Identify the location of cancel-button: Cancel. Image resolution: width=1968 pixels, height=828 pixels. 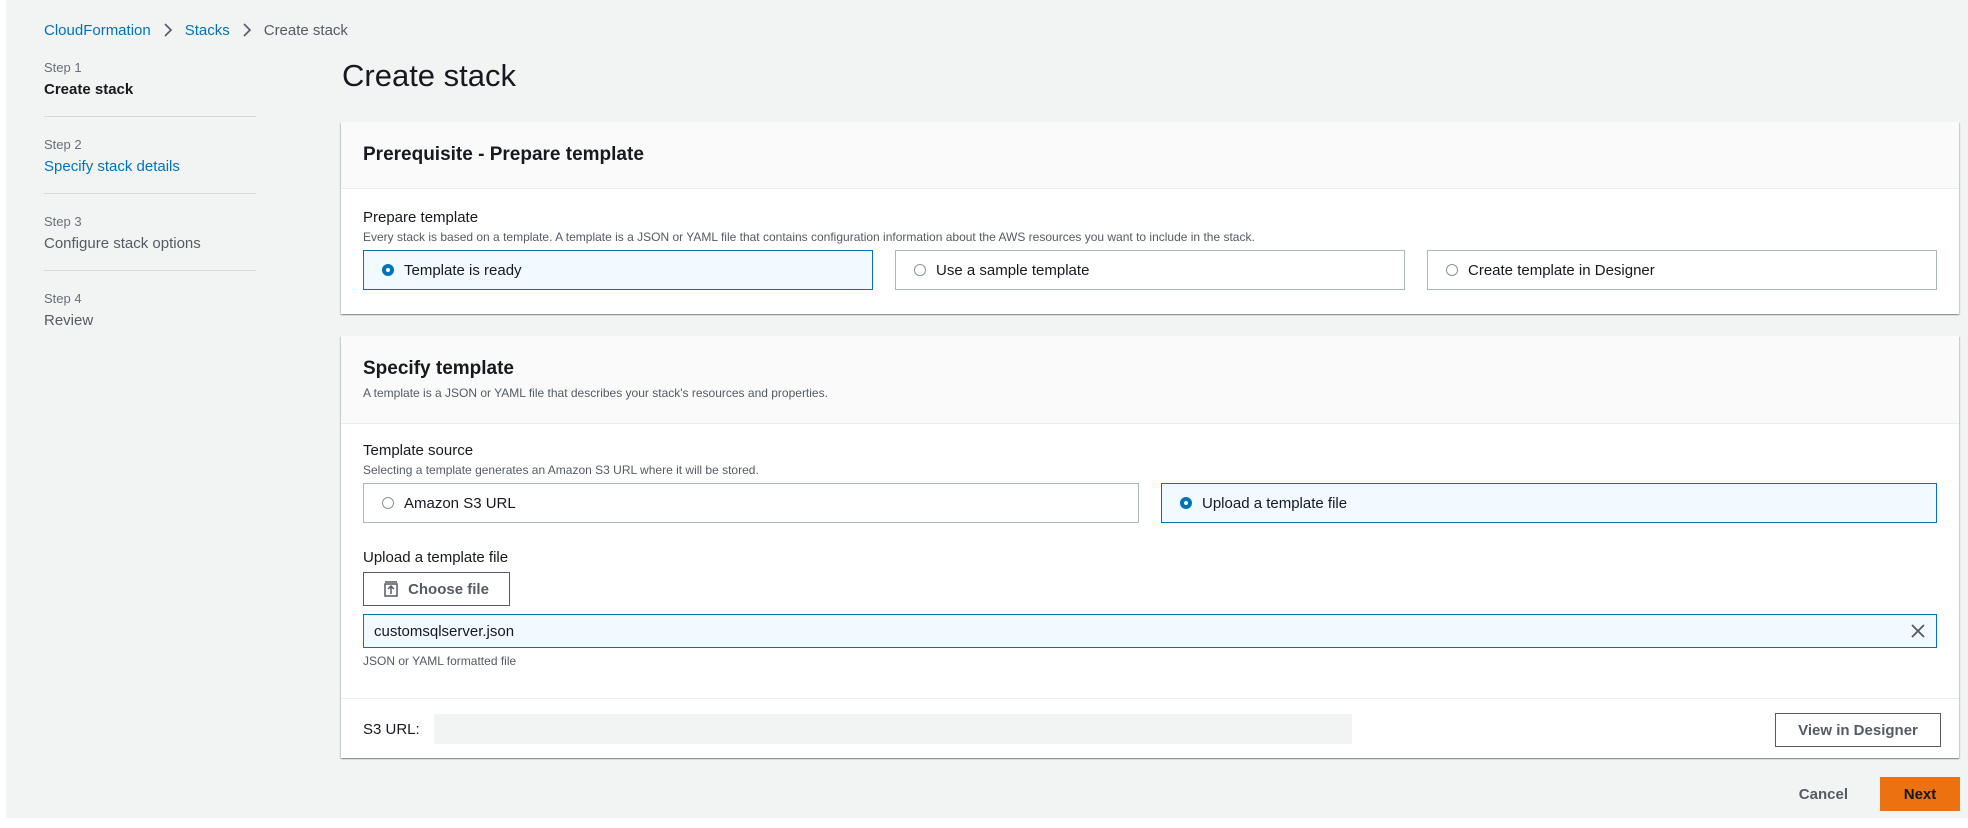
(1823, 794).